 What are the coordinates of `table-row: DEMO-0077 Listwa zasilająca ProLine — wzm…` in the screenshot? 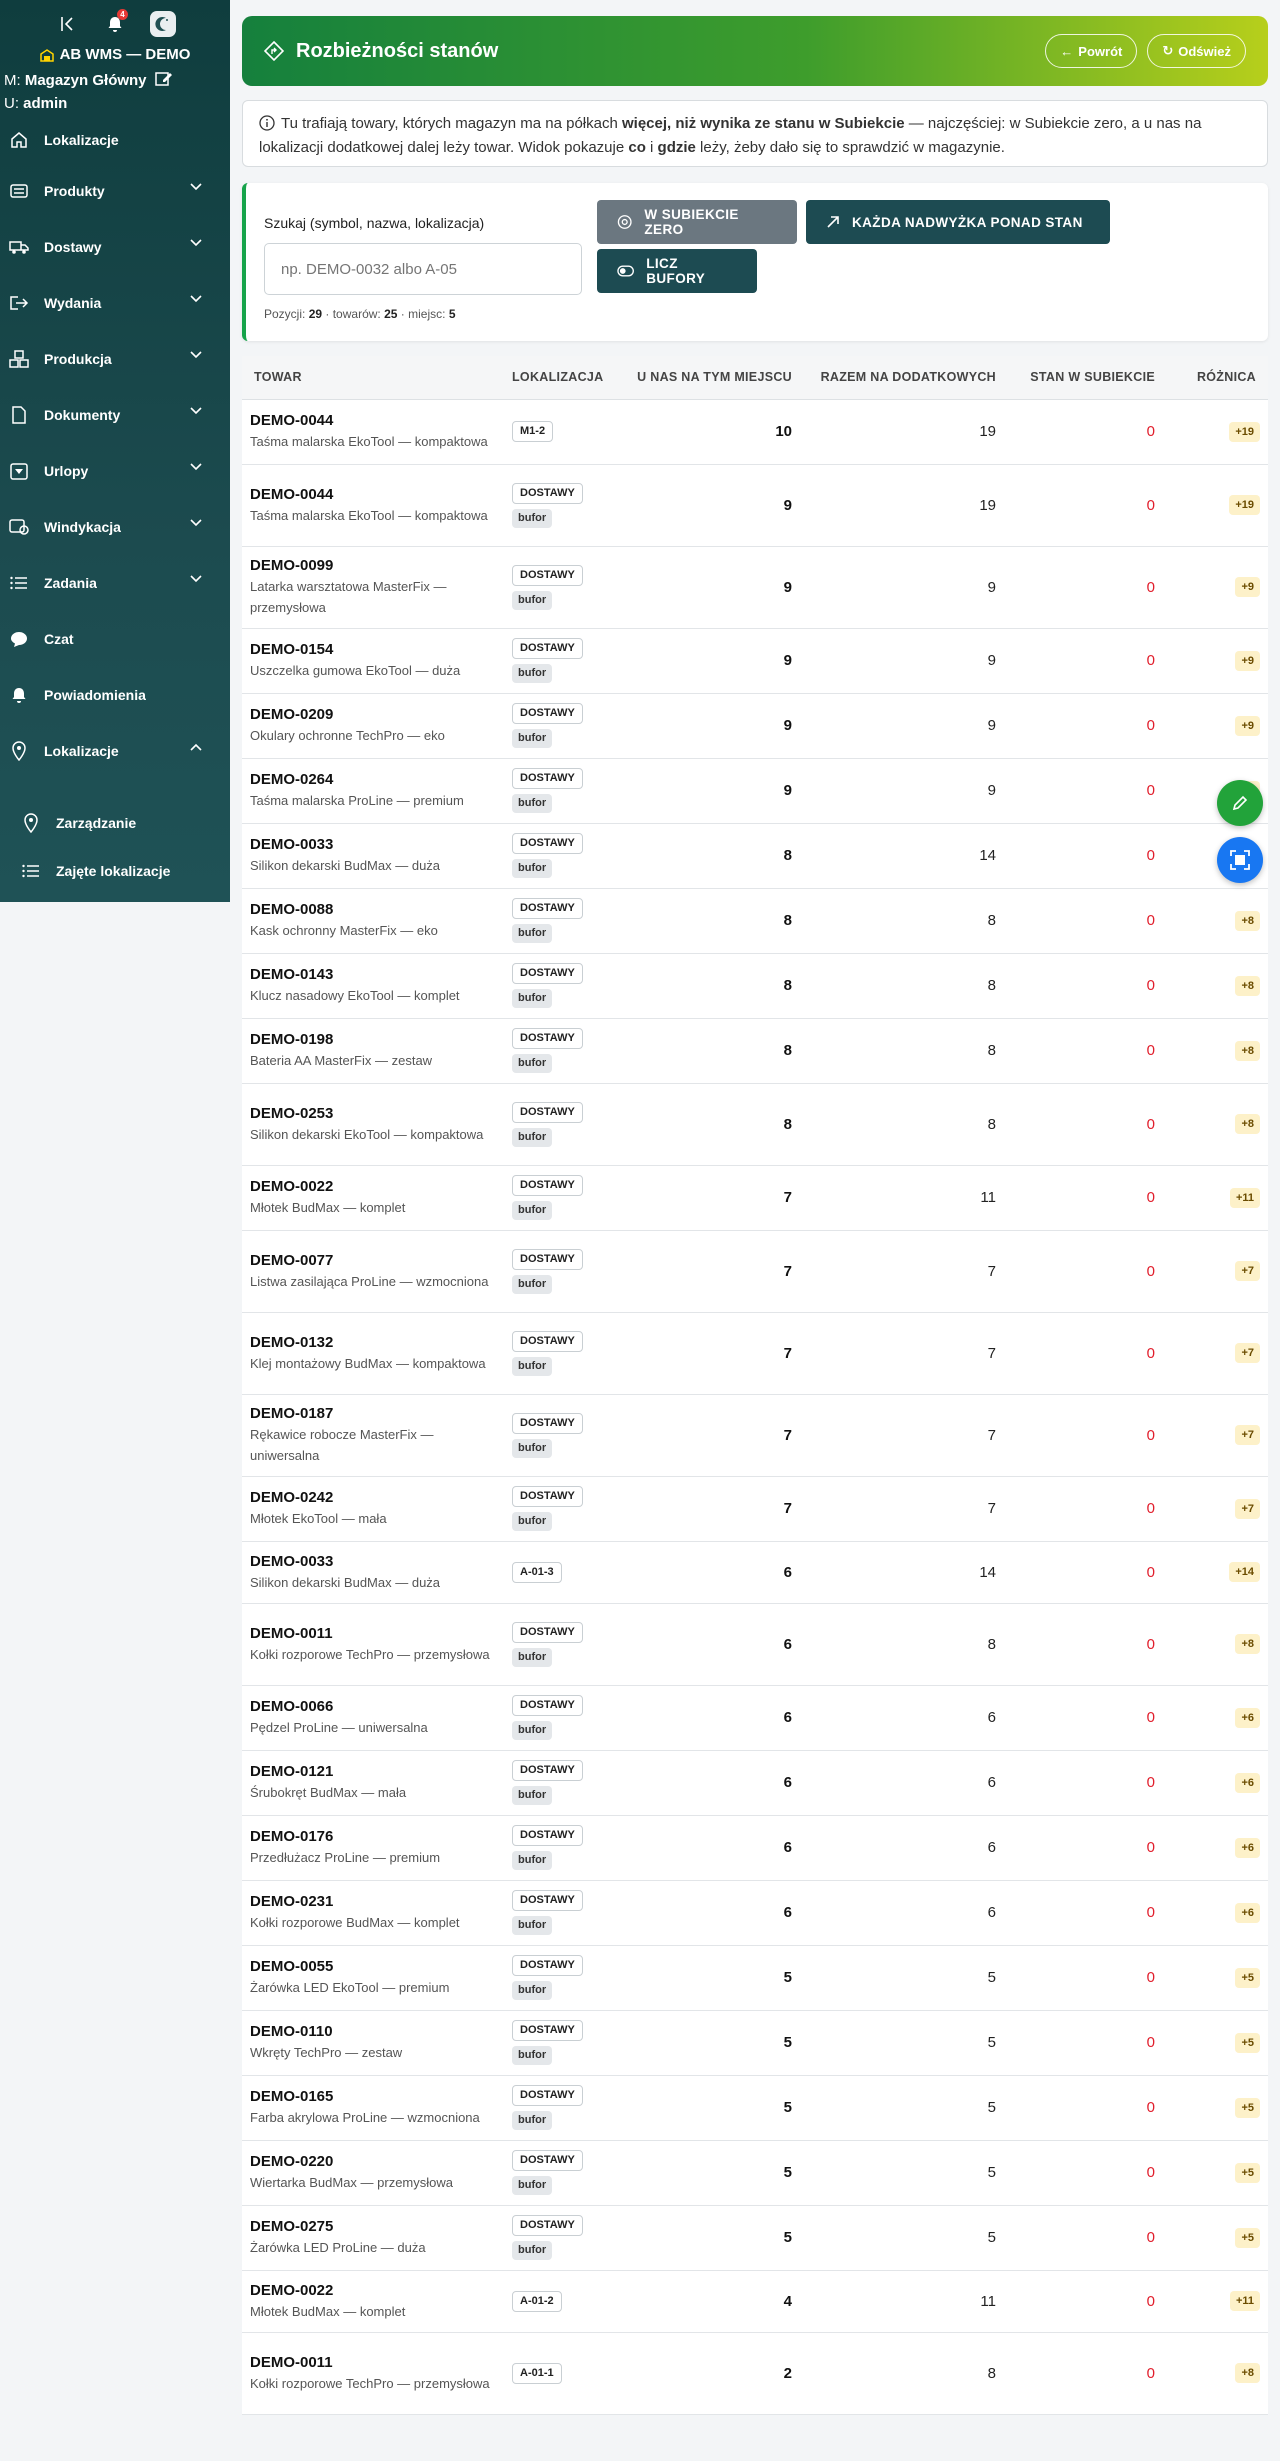 It's located at (755, 1271).